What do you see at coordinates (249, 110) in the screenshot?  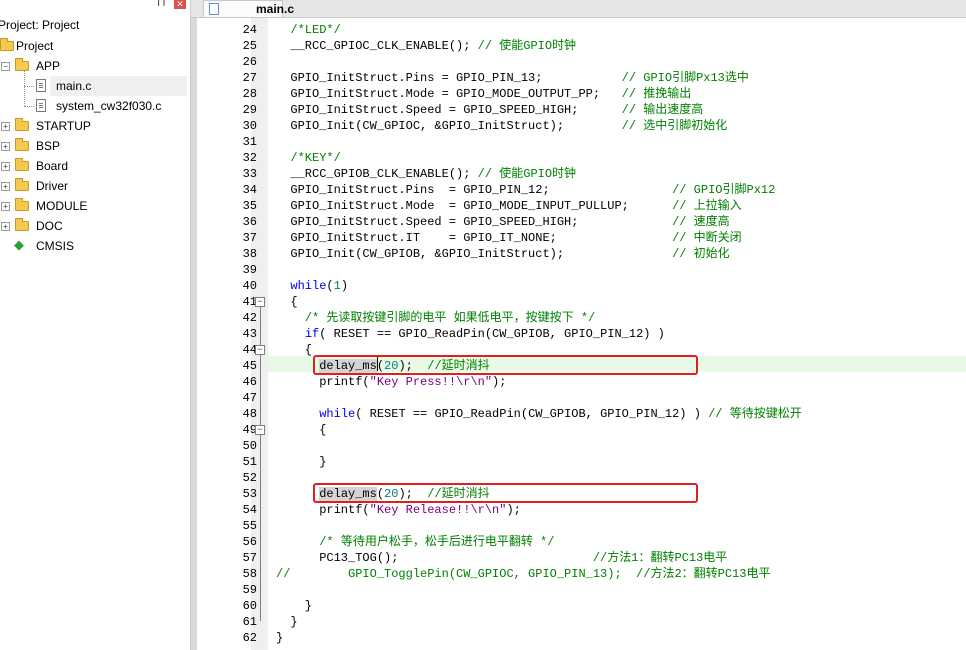 I see `line-number: 29` at bounding box center [249, 110].